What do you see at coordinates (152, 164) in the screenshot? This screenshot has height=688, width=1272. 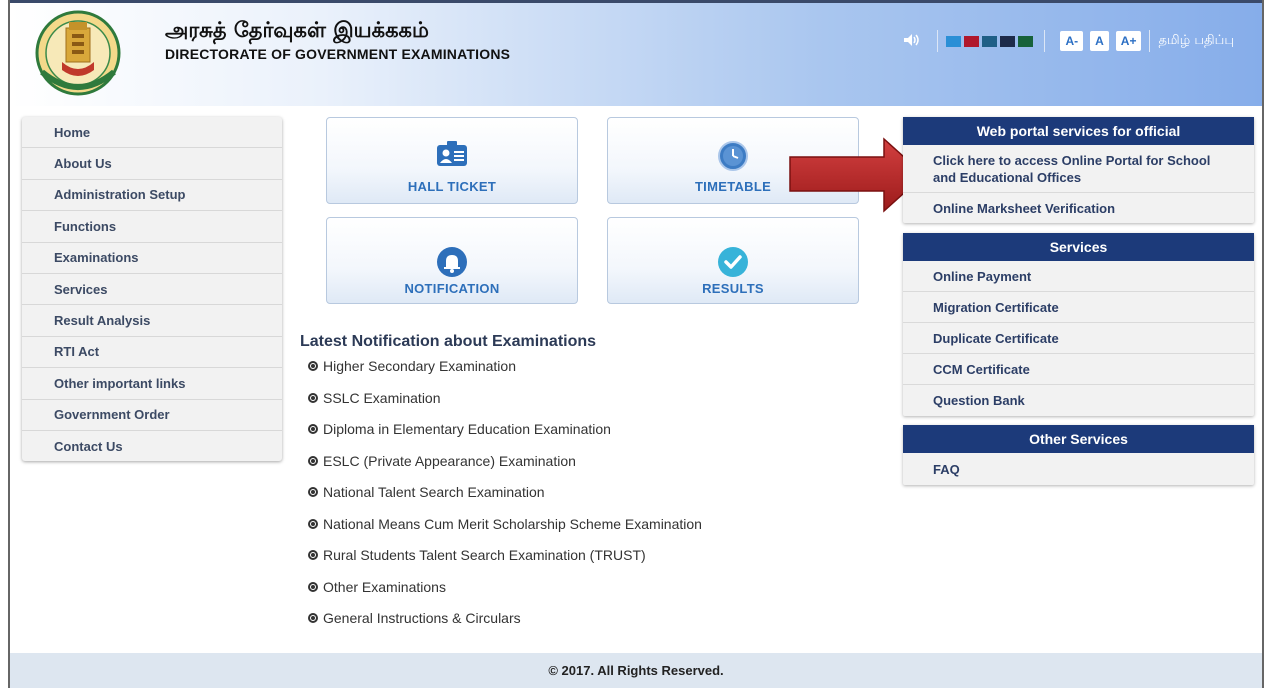 I see `nav-item-about-us: About Us` at bounding box center [152, 164].